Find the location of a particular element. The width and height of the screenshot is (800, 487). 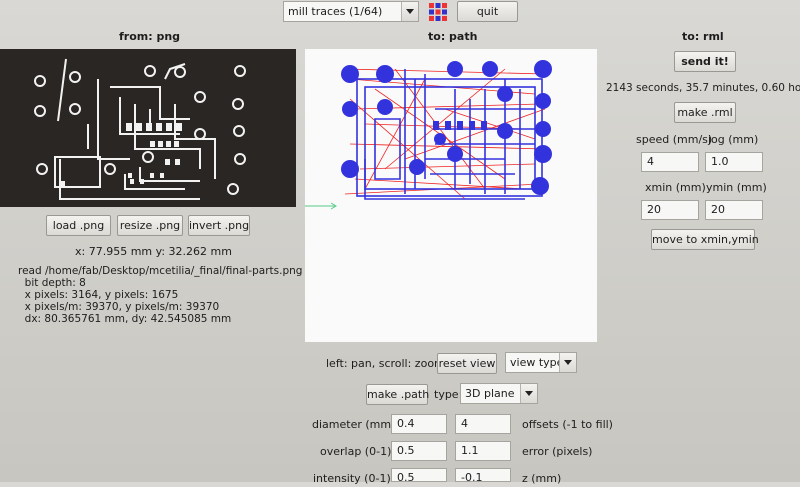

ymin-label: ymin (mm) is located at coordinates (736, 187).